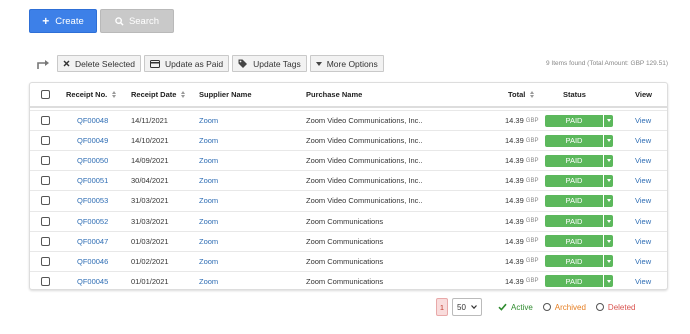 This screenshot has height=334, width=690. Describe the element at coordinates (599, 307) in the screenshot. I see `filter-deleted-radio` at that location.